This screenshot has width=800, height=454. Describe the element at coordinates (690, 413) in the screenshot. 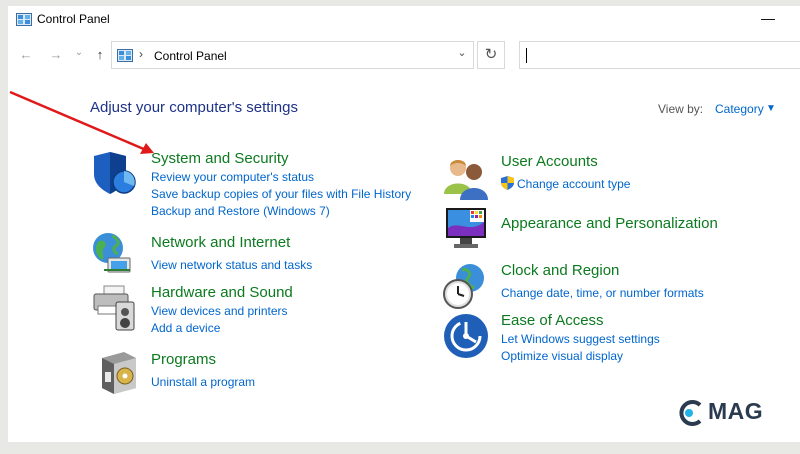

I see `watermark-logo-icon` at that location.